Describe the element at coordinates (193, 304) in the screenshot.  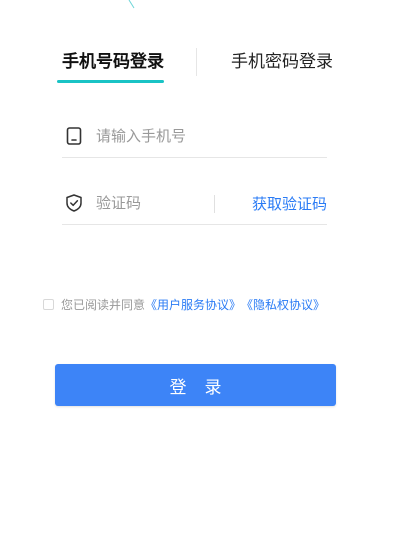
I see `user-agreement-link: 《用户服务协议》` at that location.